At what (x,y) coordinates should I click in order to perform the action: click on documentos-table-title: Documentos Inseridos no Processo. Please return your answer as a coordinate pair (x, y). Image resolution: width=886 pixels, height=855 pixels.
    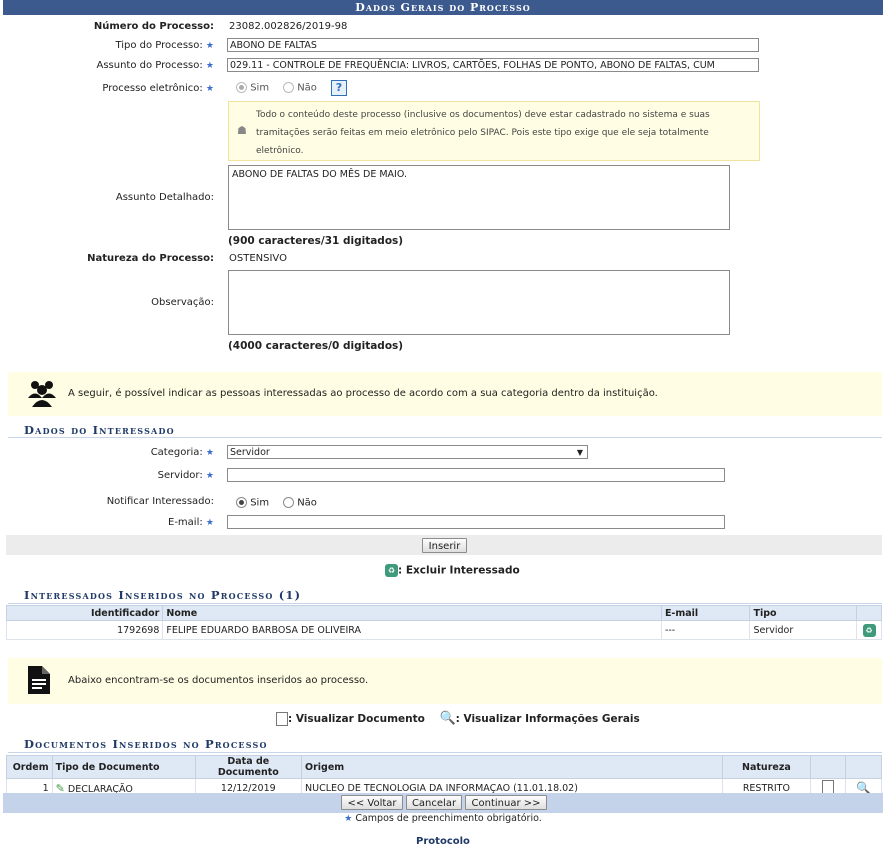
    Looking at the image, I should click on (445, 745).